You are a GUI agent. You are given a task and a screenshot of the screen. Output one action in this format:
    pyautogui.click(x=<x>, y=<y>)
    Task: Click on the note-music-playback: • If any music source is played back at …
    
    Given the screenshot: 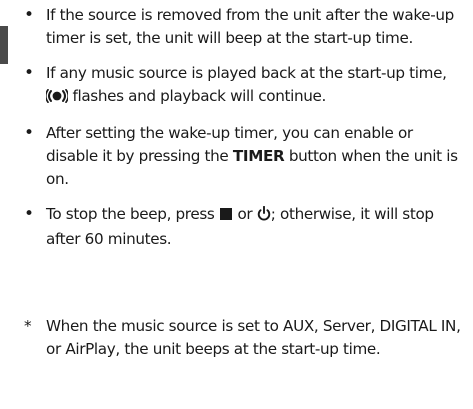 What is the action you would take?
    pyautogui.click(x=245, y=86)
    